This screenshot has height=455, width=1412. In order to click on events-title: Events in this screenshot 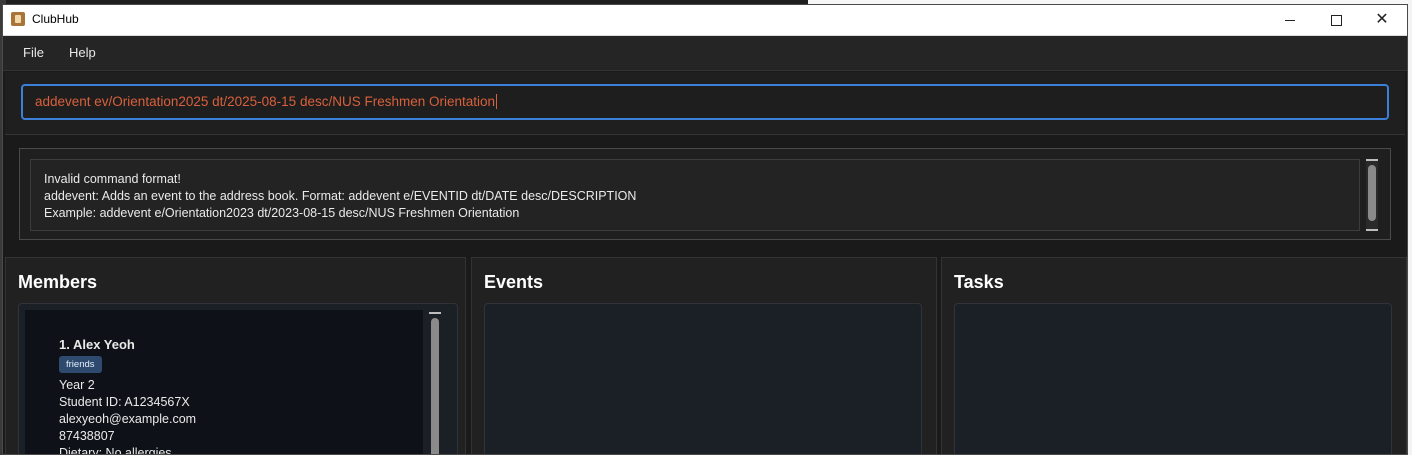, I will do `click(514, 282)`.